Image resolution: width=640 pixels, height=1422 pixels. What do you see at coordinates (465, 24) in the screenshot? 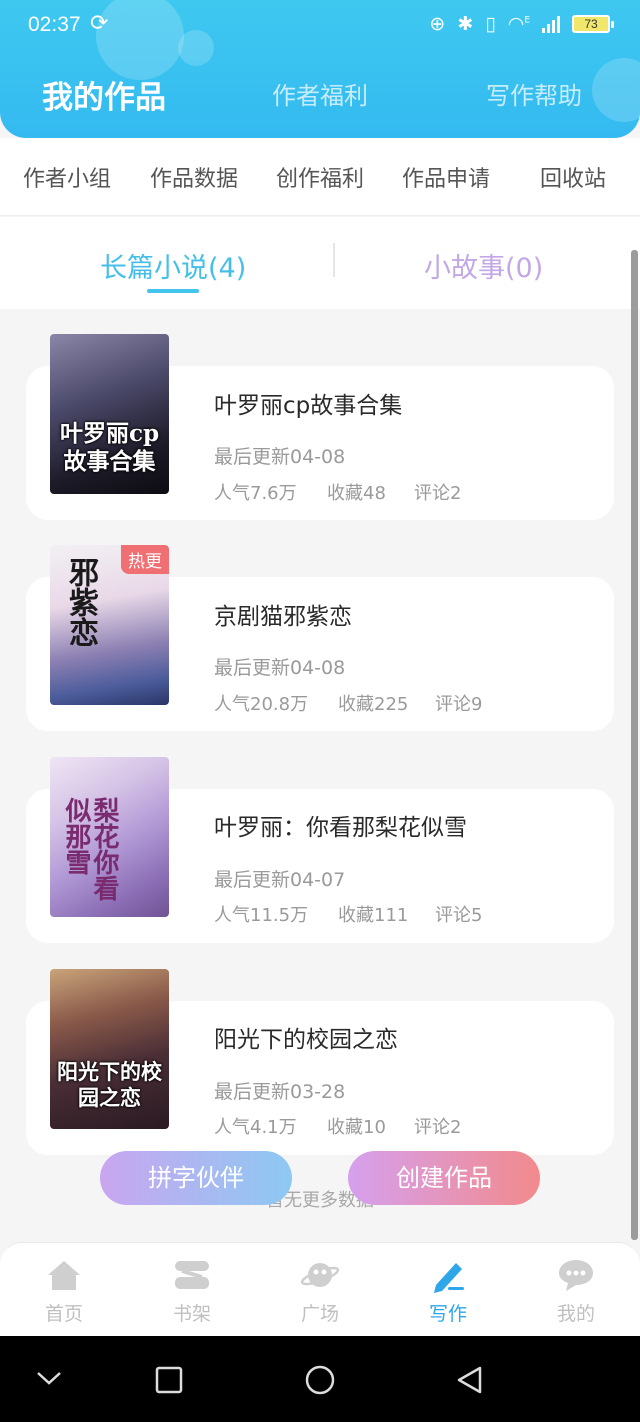
I see `bluetooth-icon: ✱` at bounding box center [465, 24].